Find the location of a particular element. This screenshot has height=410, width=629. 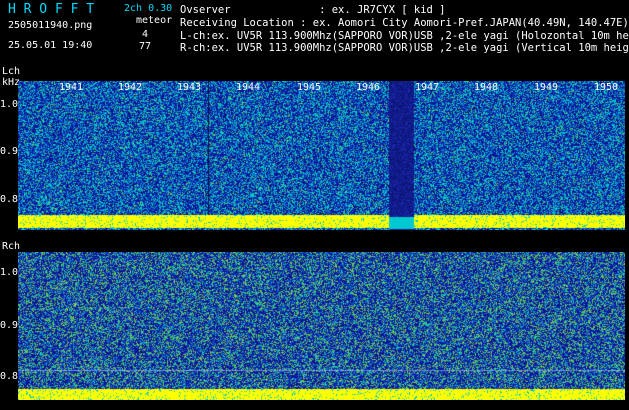

rch-tick-2: 0.9 is located at coordinates (9, 325).